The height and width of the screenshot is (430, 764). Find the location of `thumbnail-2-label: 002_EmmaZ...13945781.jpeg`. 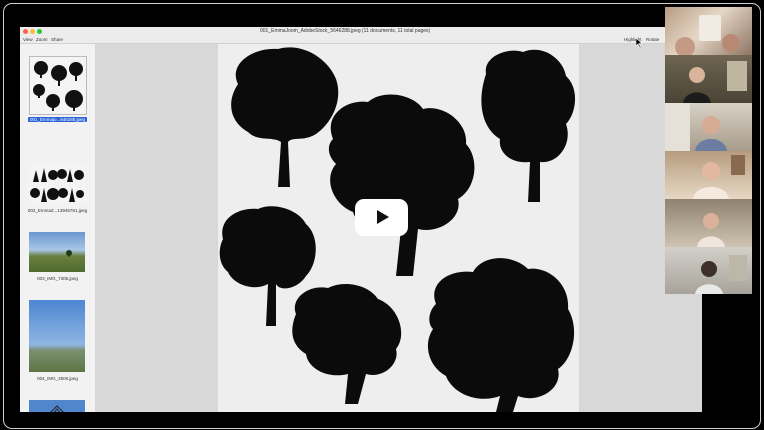

thumbnail-2-label: 002_EmmaZ...13945781.jpeg is located at coordinates (57, 210).